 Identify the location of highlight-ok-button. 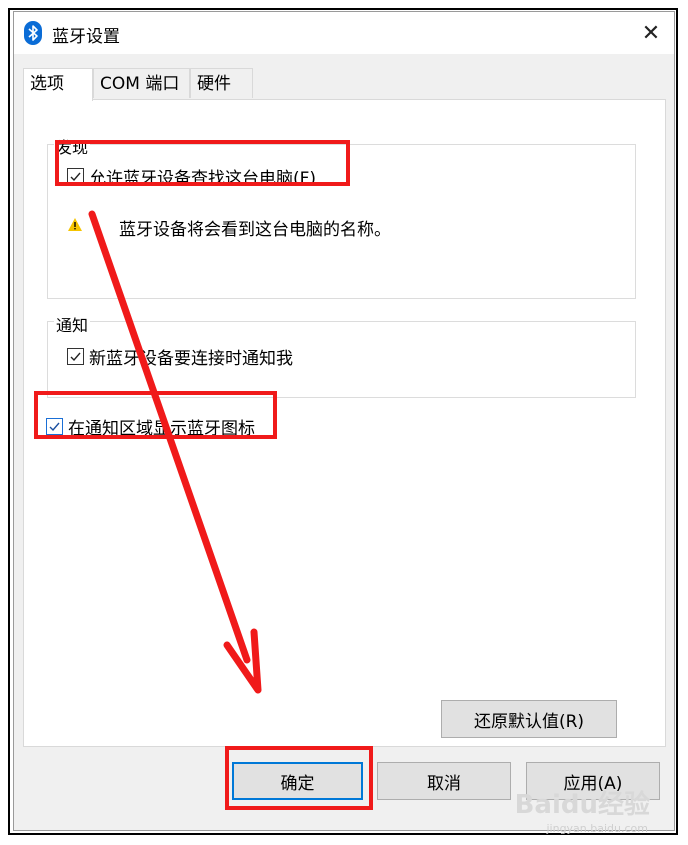
(299, 778).